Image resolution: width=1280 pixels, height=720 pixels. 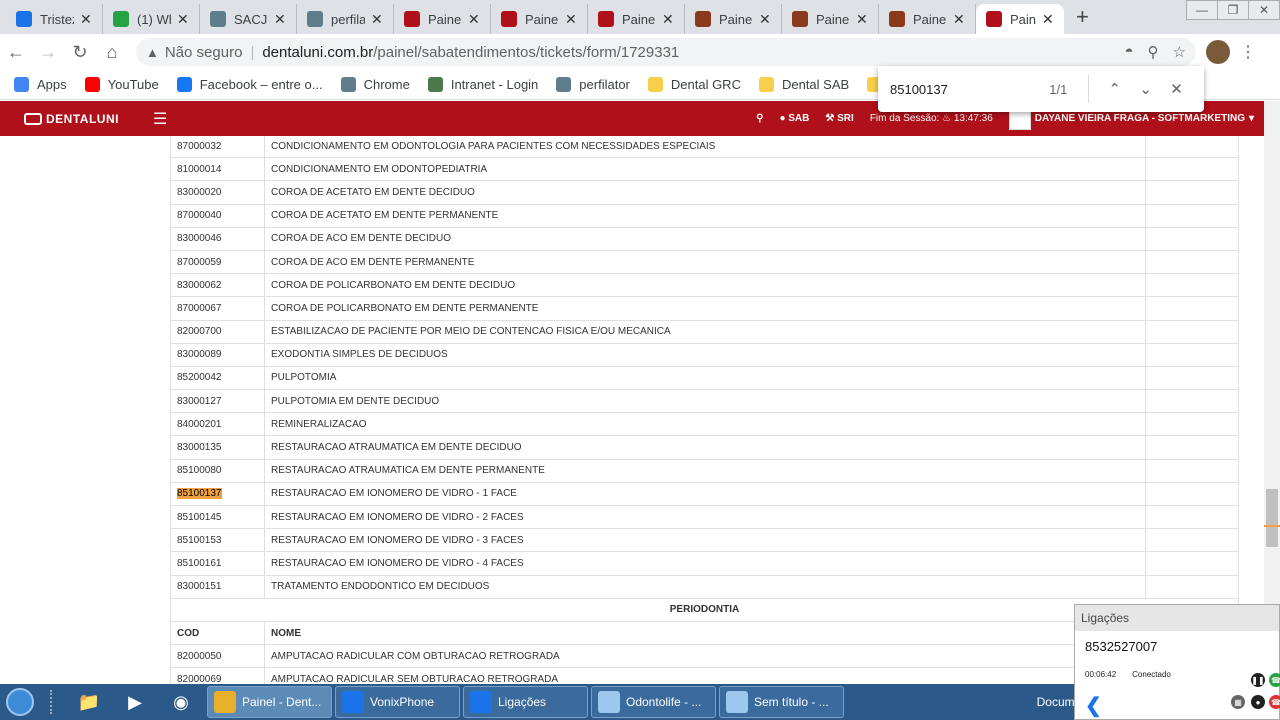 I want to click on name-cell: COROA DE ACO EM DENTE PERMANENTE, so click(x=705, y=262).